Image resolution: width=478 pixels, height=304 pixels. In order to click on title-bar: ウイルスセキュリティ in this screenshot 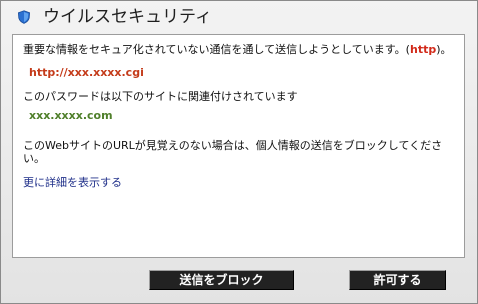, I will do `click(239, 17)`.